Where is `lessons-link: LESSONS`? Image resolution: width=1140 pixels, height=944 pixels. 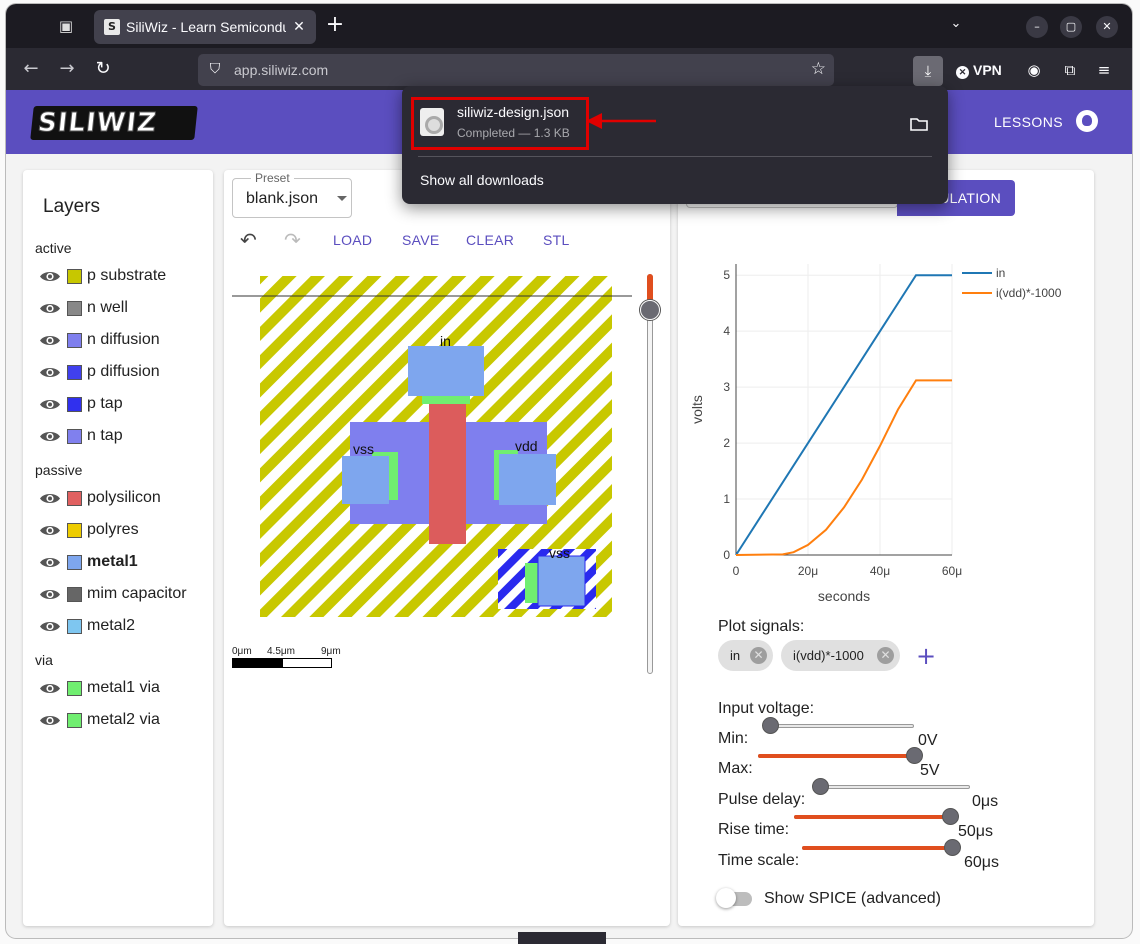
lessons-link: LESSONS is located at coordinates (1028, 122).